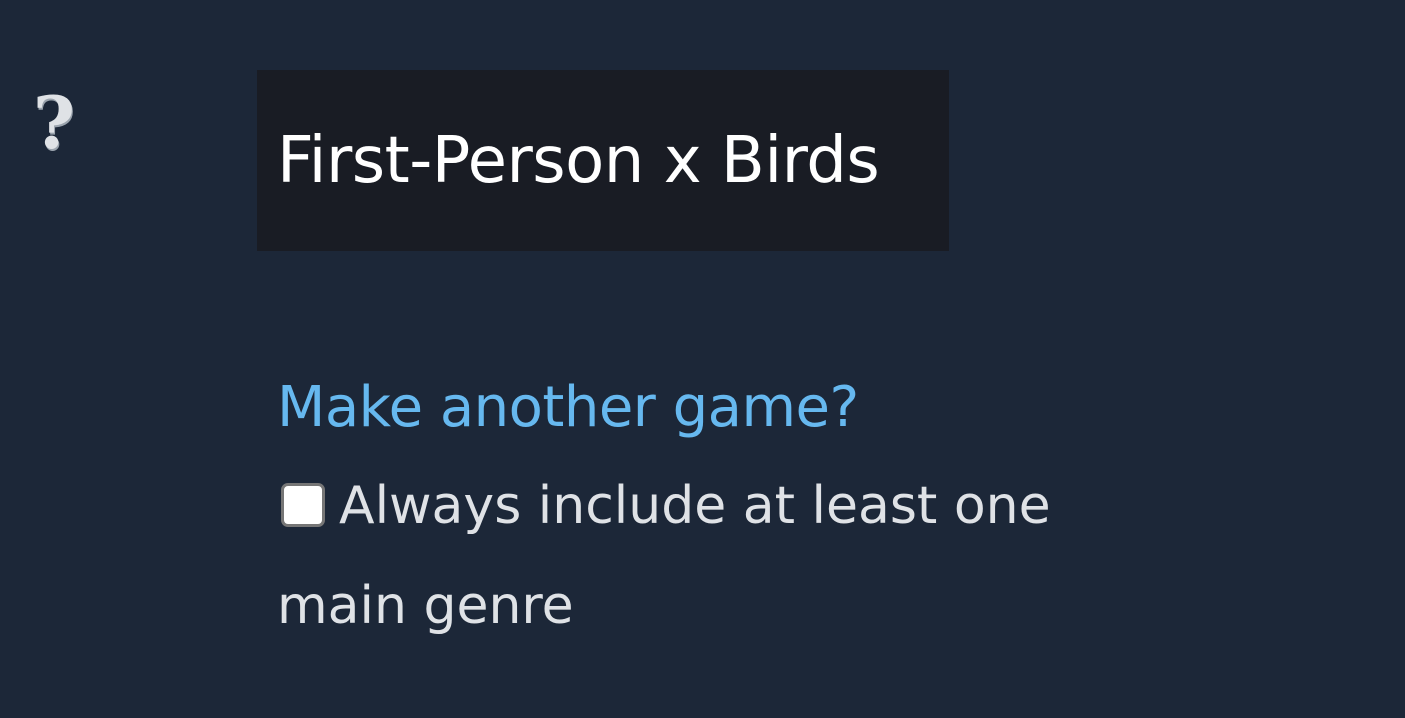 This screenshot has height=718, width=1405. Describe the element at coordinates (425, 606) in the screenshot. I see `include-main-genre-label-line2: main genre` at that location.